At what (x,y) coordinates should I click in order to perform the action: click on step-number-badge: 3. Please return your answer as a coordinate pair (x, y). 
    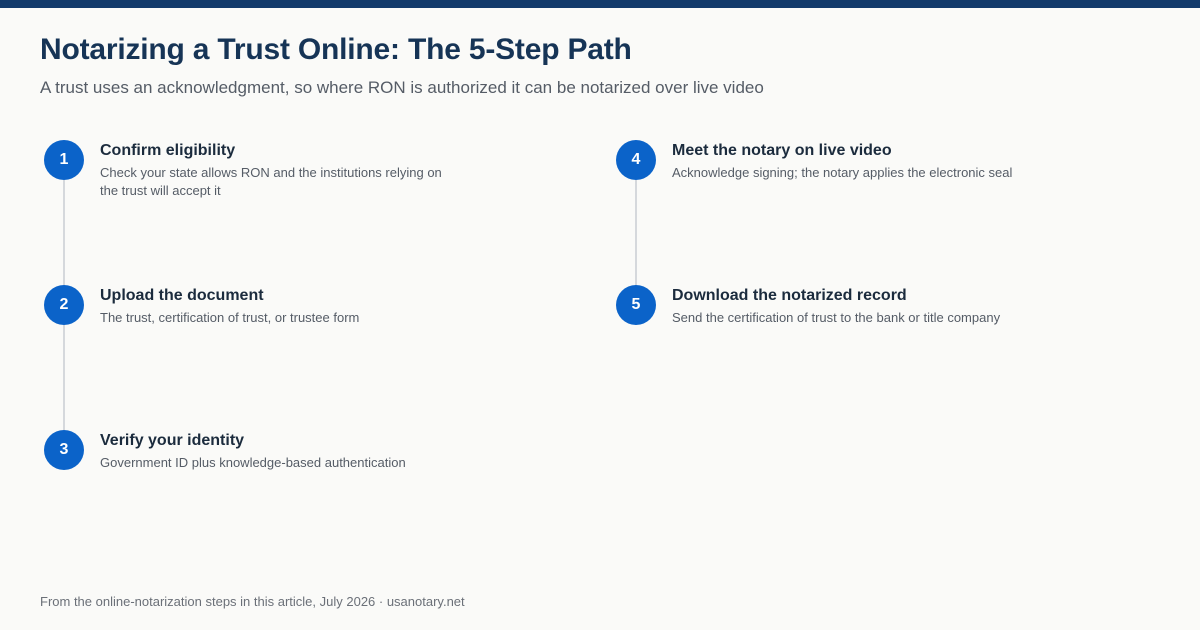
    Looking at the image, I should click on (64, 450).